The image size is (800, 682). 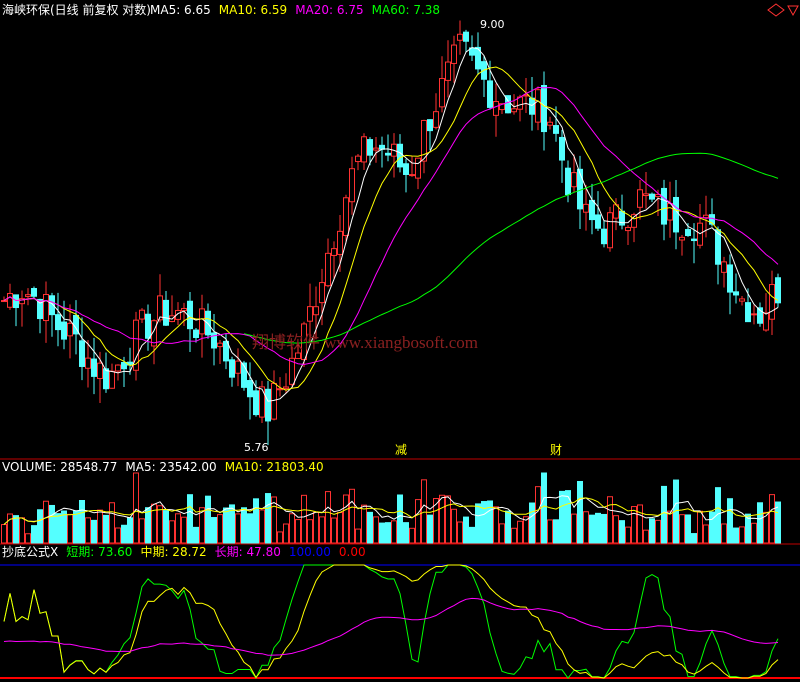 What do you see at coordinates (776, 10) in the screenshot?
I see `diamond-icon` at bounding box center [776, 10].